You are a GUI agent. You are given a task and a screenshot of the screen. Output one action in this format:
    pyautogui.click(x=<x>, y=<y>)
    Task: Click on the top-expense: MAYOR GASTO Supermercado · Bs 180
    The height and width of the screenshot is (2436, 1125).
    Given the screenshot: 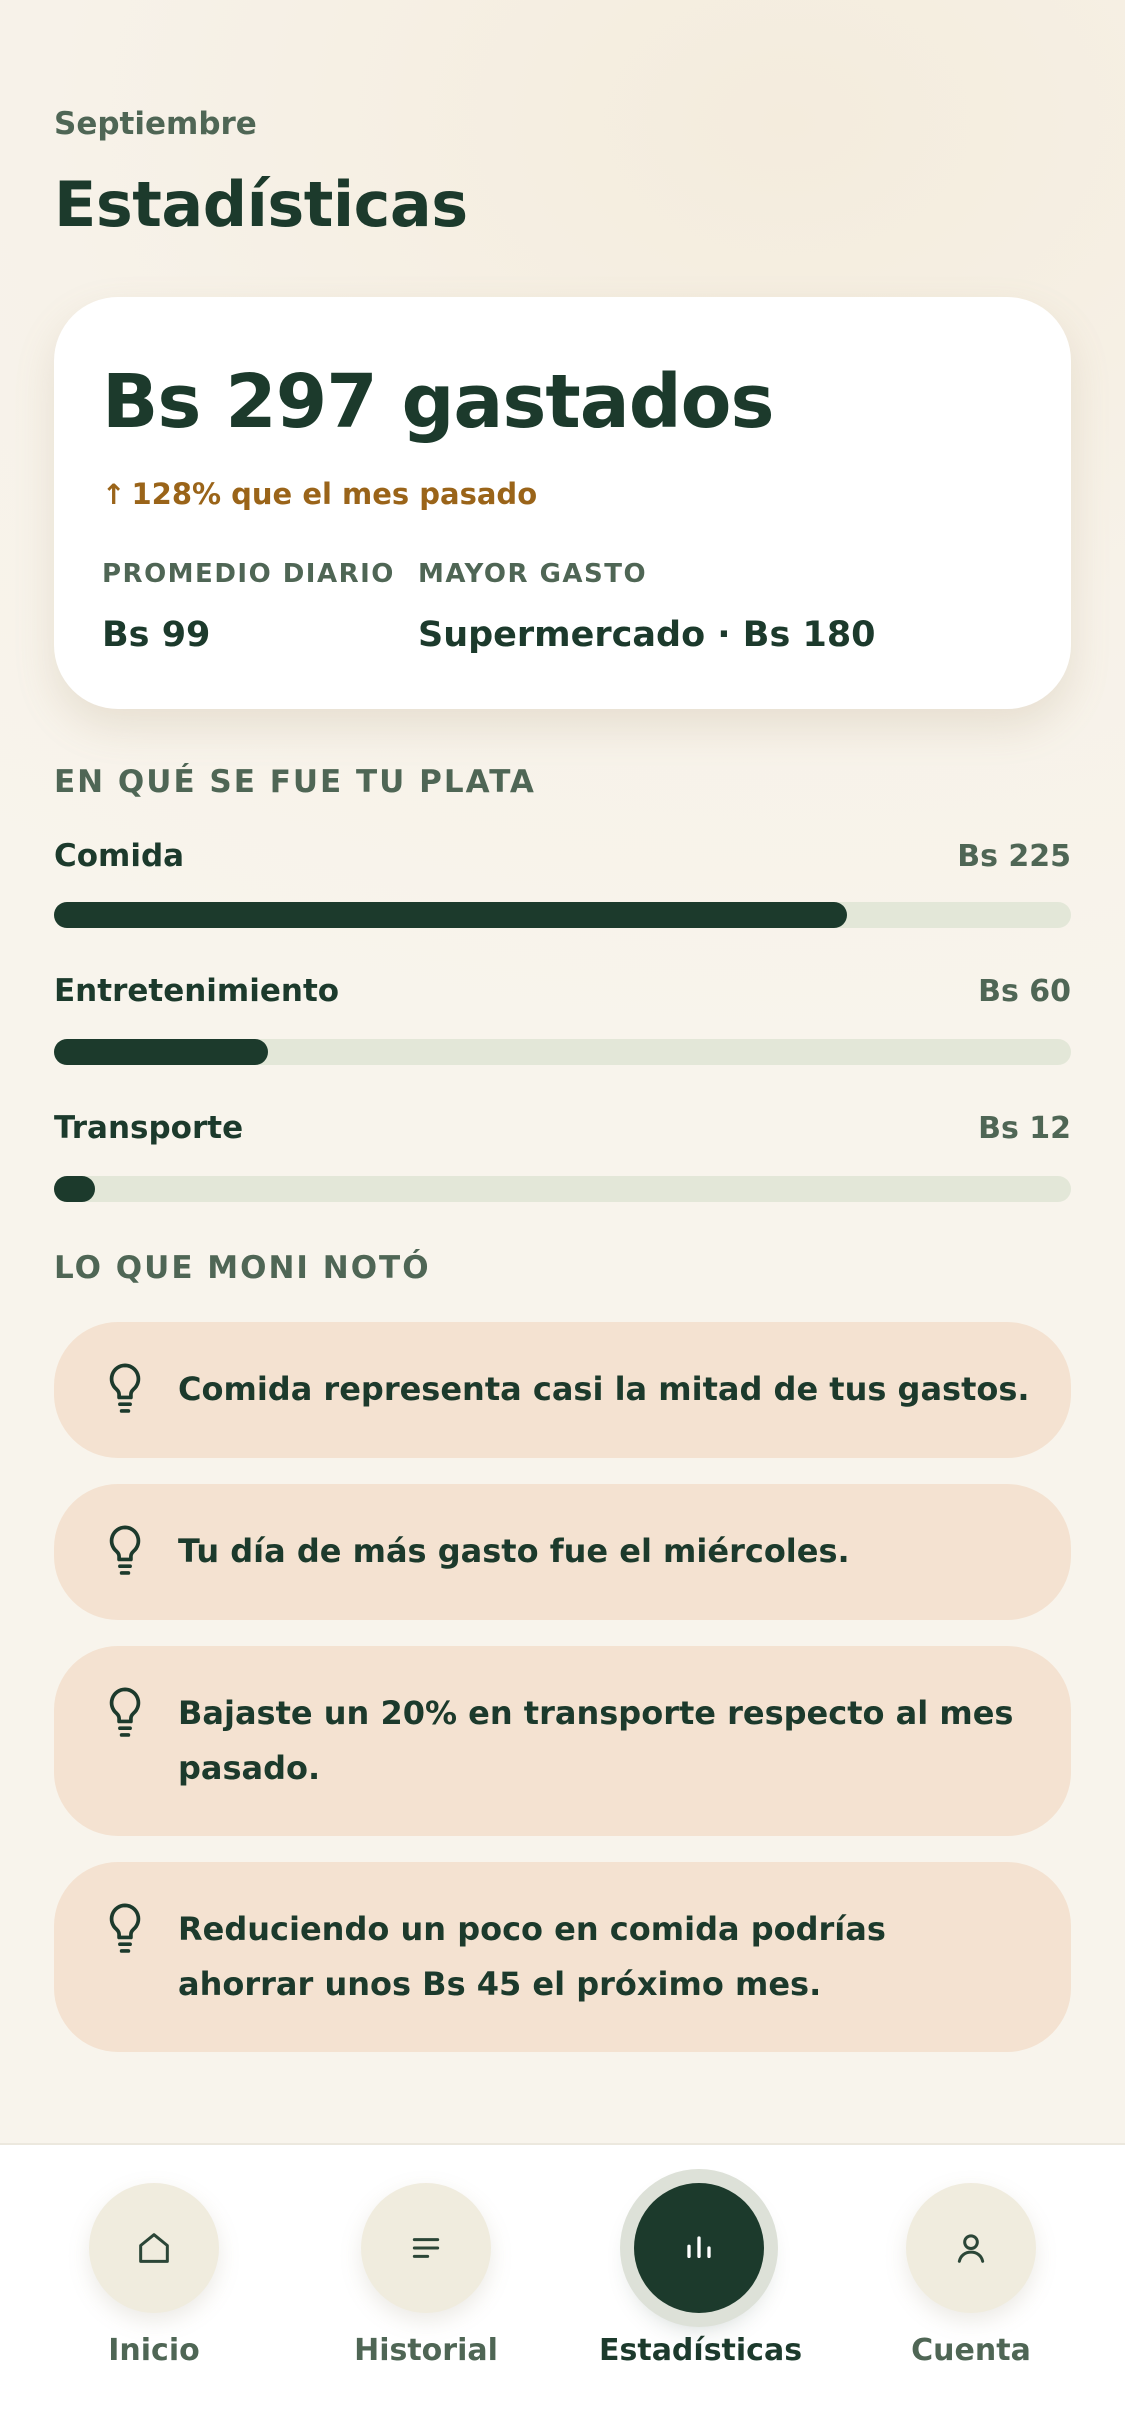 What is the action you would take?
    pyautogui.click(x=647, y=607)
    